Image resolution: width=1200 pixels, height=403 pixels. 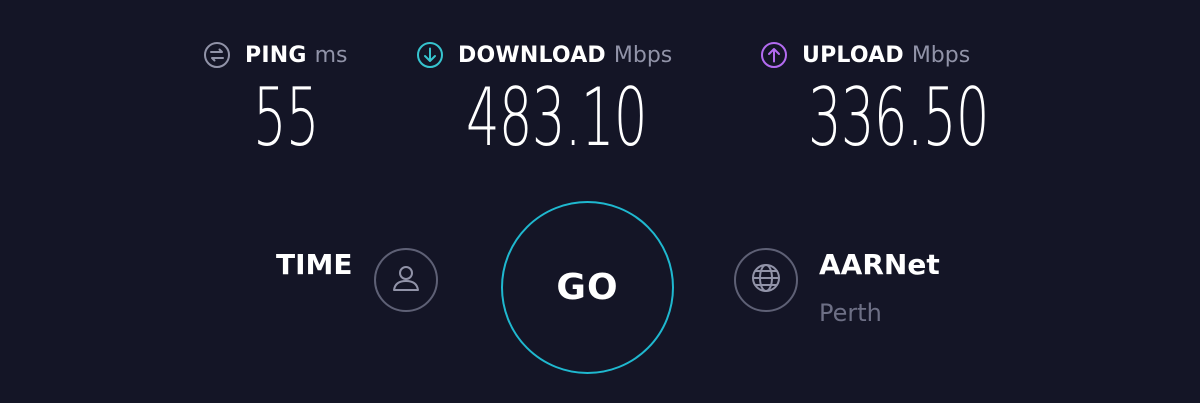 What do you see at coordinates (314, 264) in the screenshot?
I see `time-label: TIME` at bounding box center [314, 264].